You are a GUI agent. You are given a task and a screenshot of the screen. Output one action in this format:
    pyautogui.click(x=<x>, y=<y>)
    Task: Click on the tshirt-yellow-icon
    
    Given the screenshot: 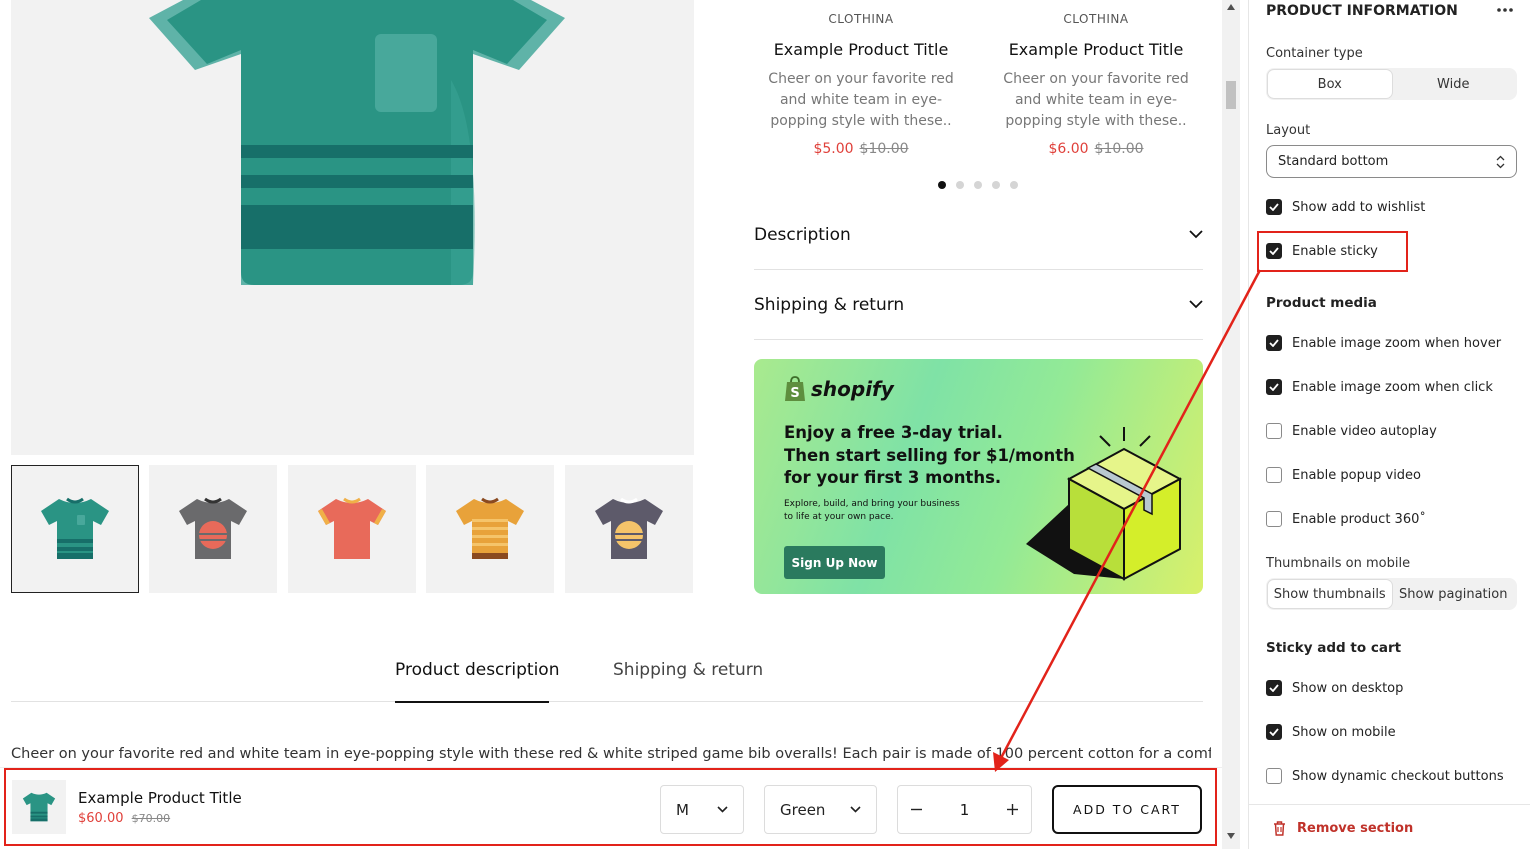 What is the action you would take?
    pyautogui.click(x=490, y=528)
    